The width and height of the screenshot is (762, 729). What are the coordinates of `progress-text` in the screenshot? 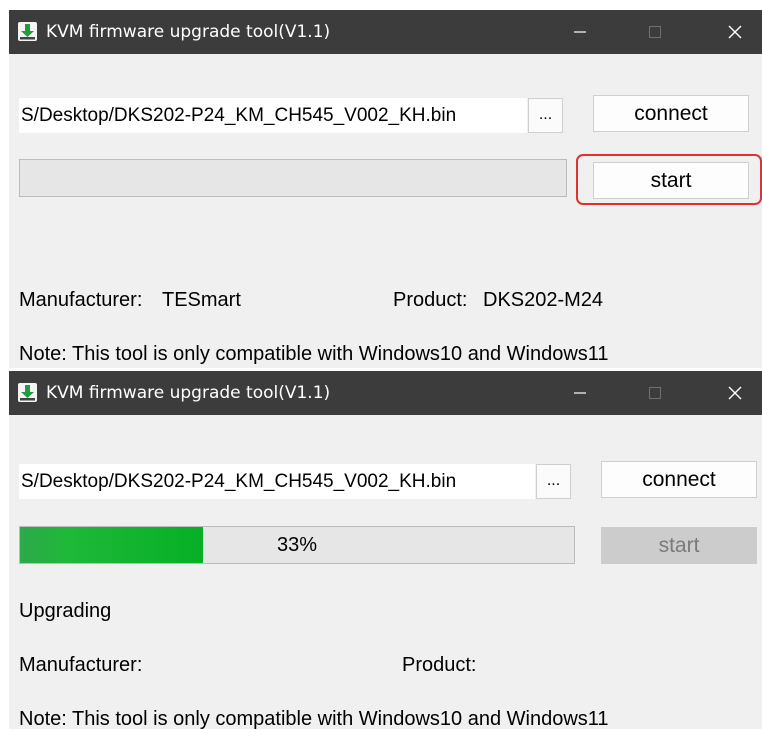 It's located at (293, 178).